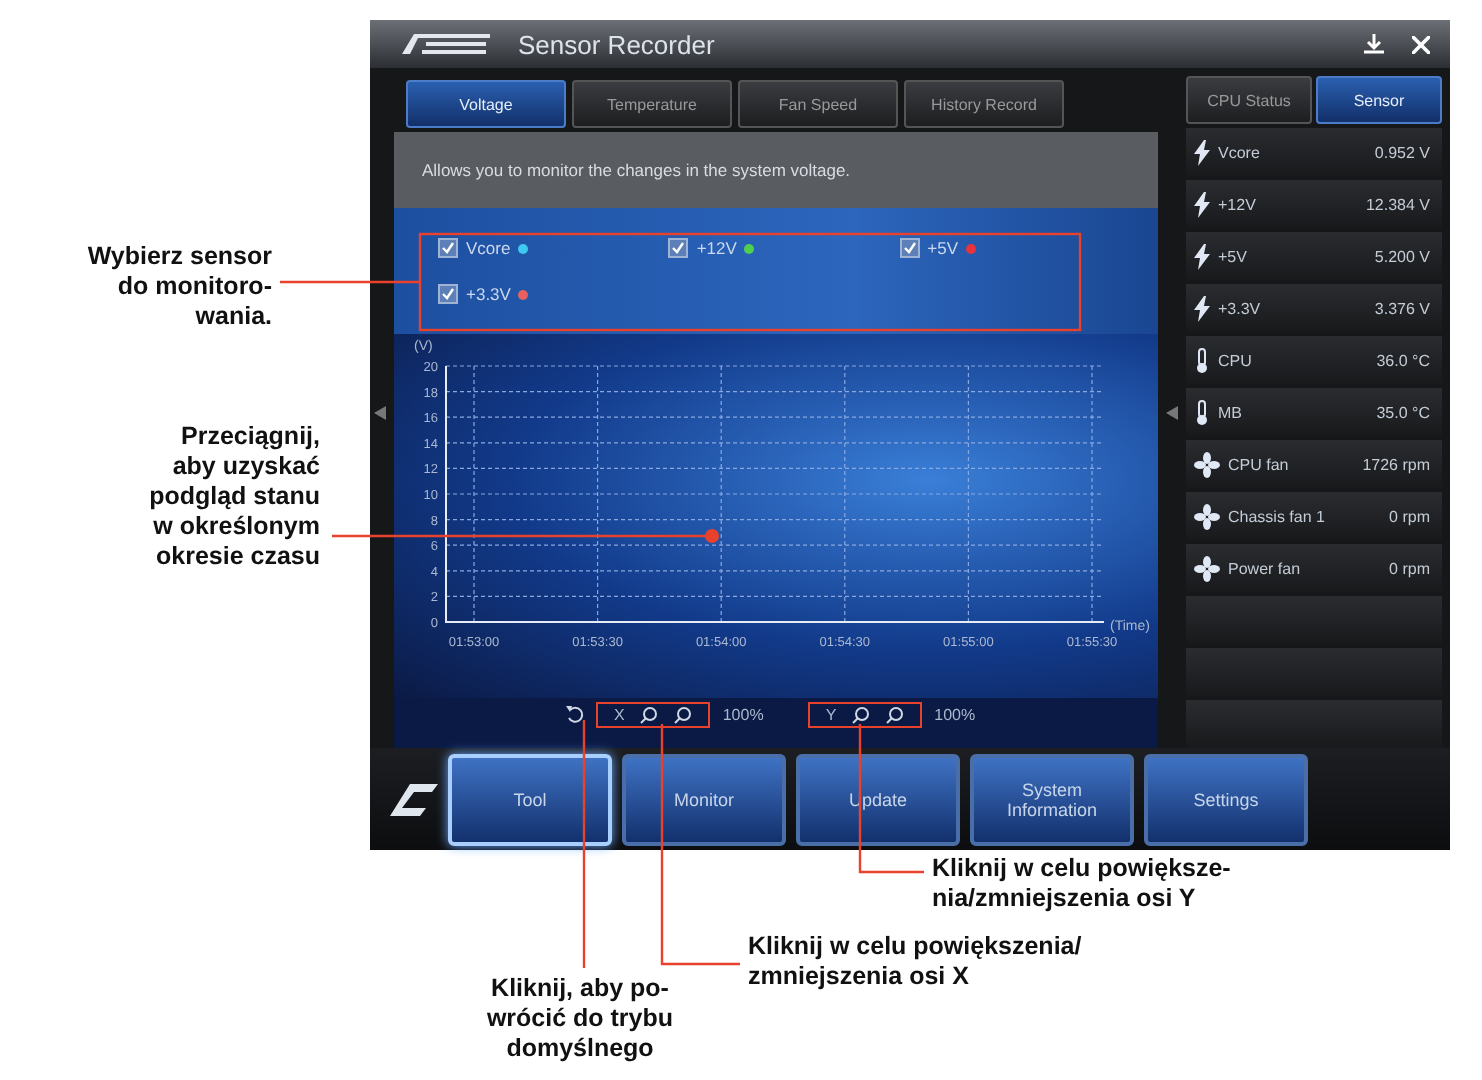 This screenshot has width=1482, height=1080. Describe the element at coordinates (575, 715) in the screenshot. I see `reset-icon` at that location.